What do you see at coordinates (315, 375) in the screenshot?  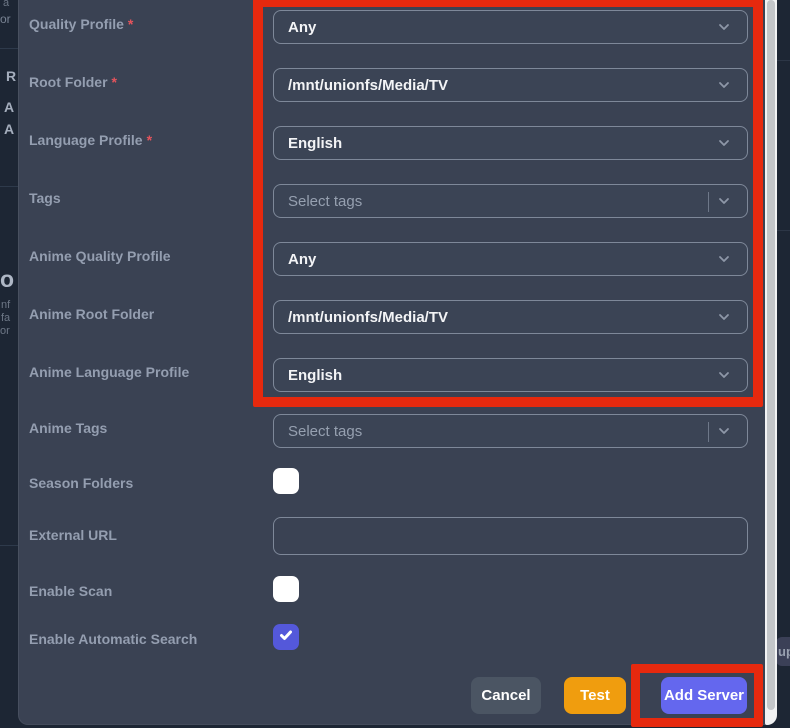 I see `anime-language-profile-value: English` at bounding box center [315, 375].